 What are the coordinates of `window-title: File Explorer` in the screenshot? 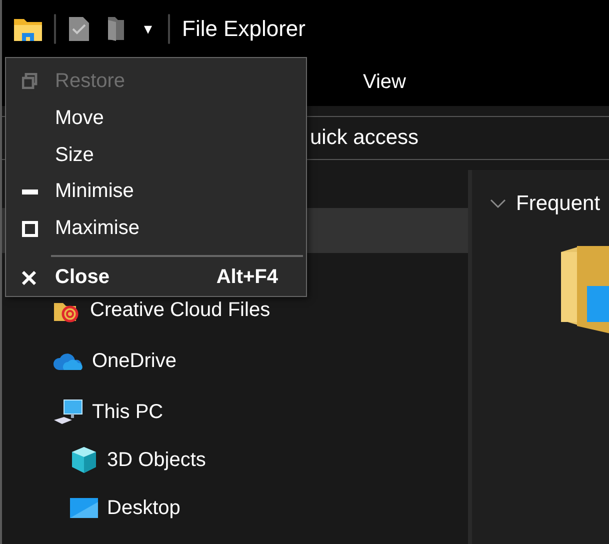 It's located at (244, 29).